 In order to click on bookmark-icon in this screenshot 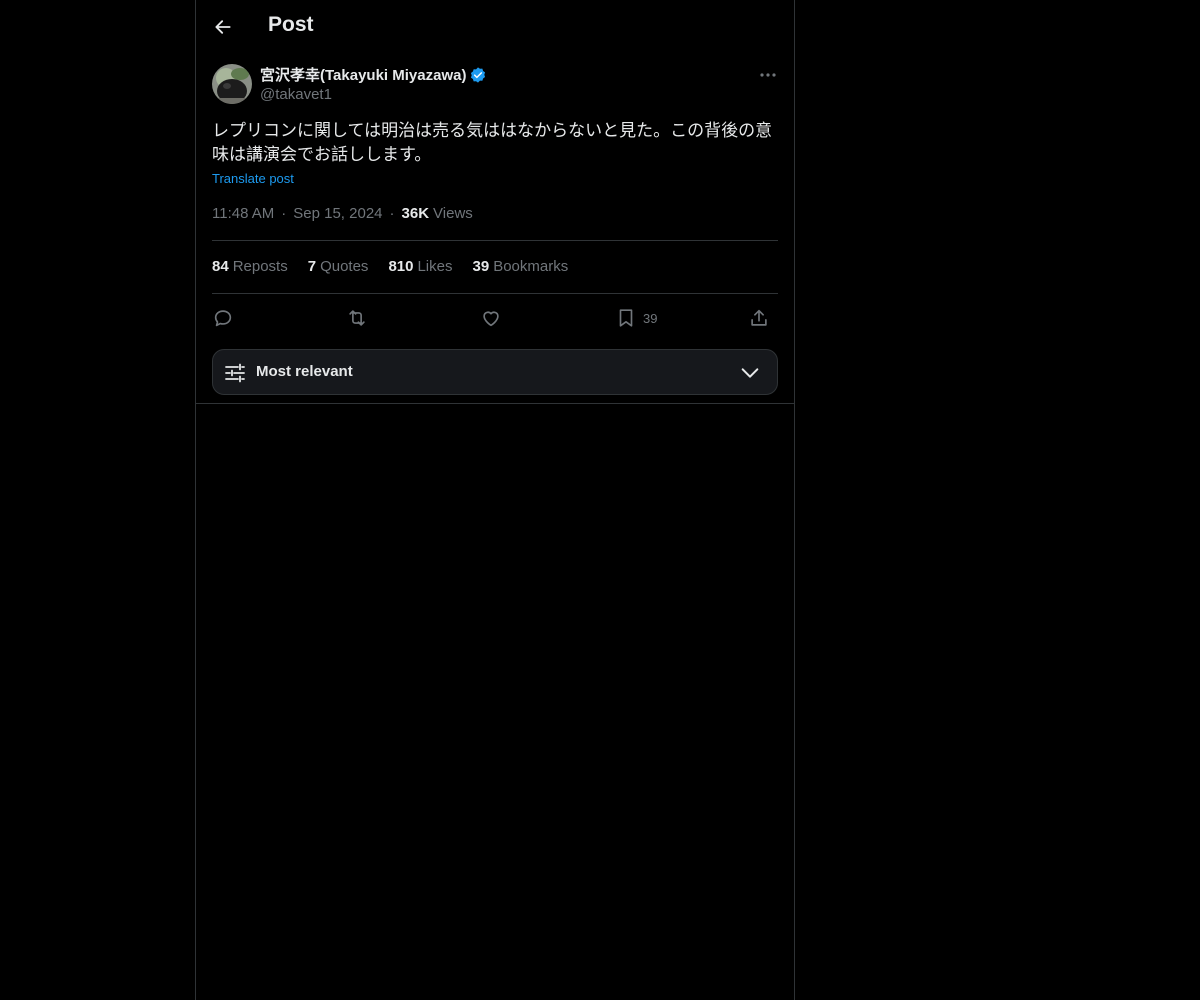, I will do `click(626, 318)`.